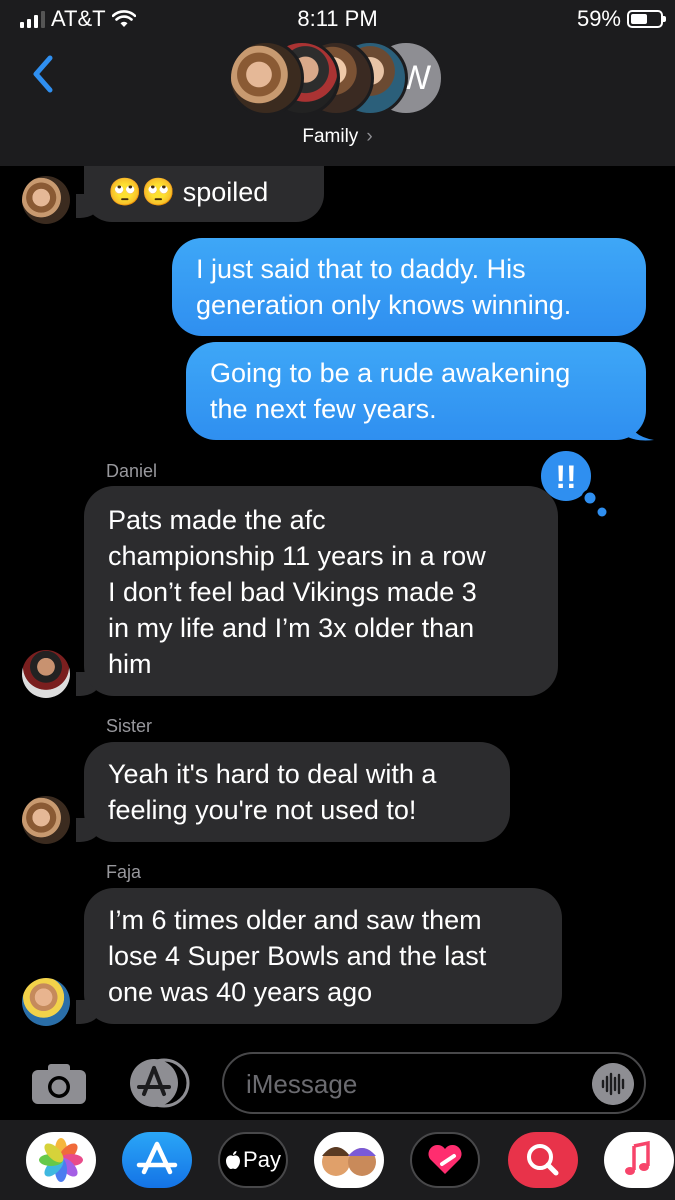 The height and width of the screenshot is (1200, 675). Describe the element at coordinates (445, 1160) in the screenshot. I see `digital-touch-icon` at that location.